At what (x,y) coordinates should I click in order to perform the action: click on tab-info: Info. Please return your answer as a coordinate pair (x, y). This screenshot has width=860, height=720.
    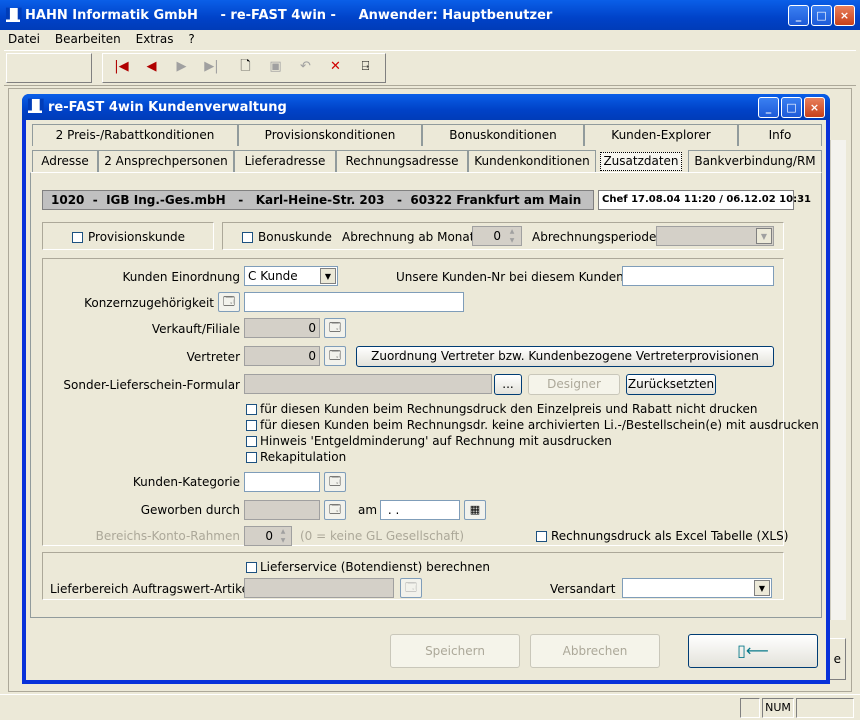
    Looking at the image, I should click on (780, 135).